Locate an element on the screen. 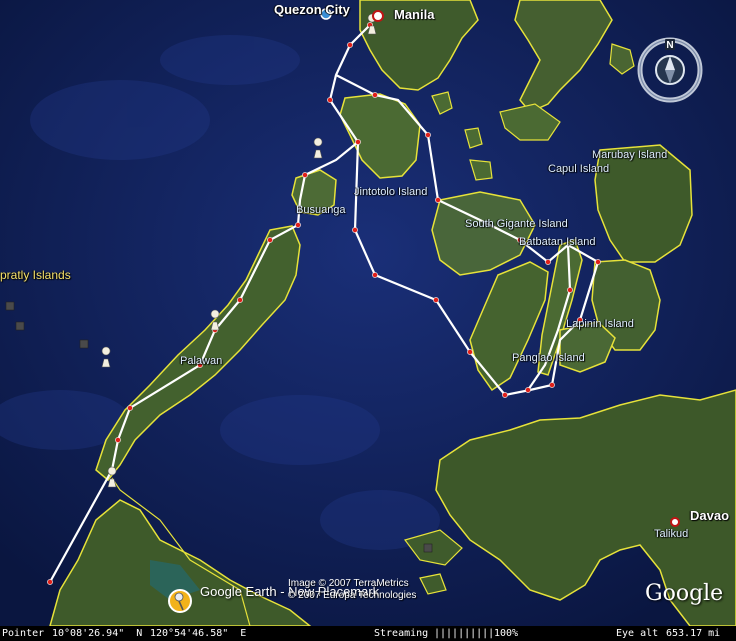  label-palawan: Palawan is located at coordinates (201, 361).